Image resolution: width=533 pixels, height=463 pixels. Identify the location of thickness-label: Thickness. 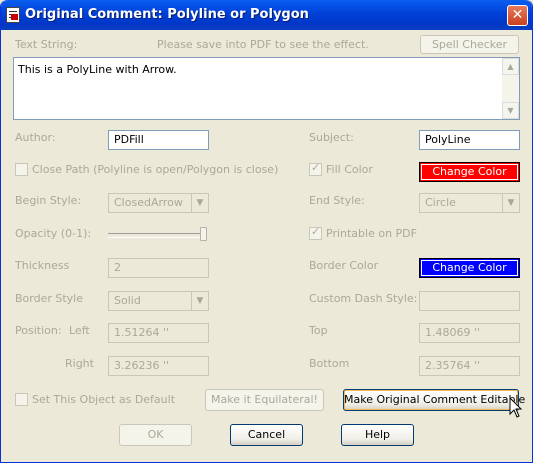
(42, 265).